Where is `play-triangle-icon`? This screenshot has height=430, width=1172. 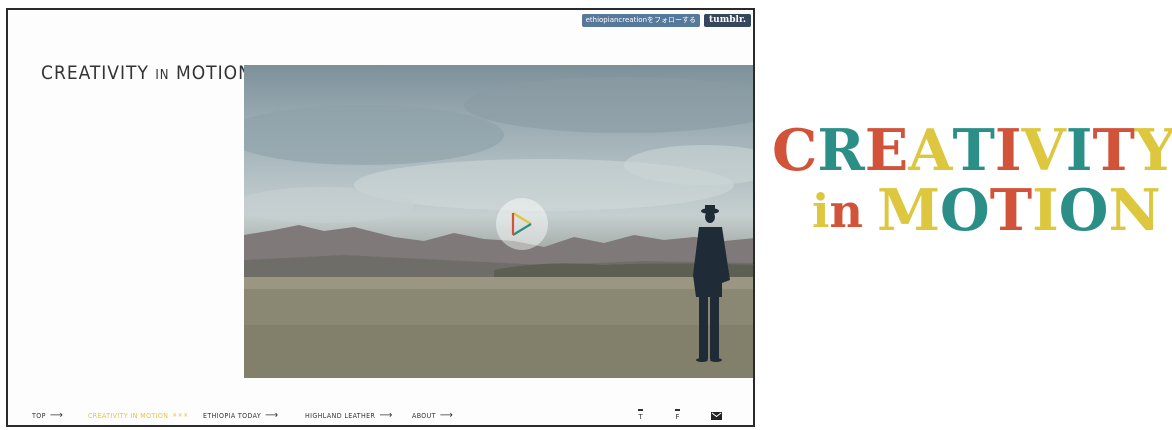 play-triangle-icon is located at coordinates (521, 224).